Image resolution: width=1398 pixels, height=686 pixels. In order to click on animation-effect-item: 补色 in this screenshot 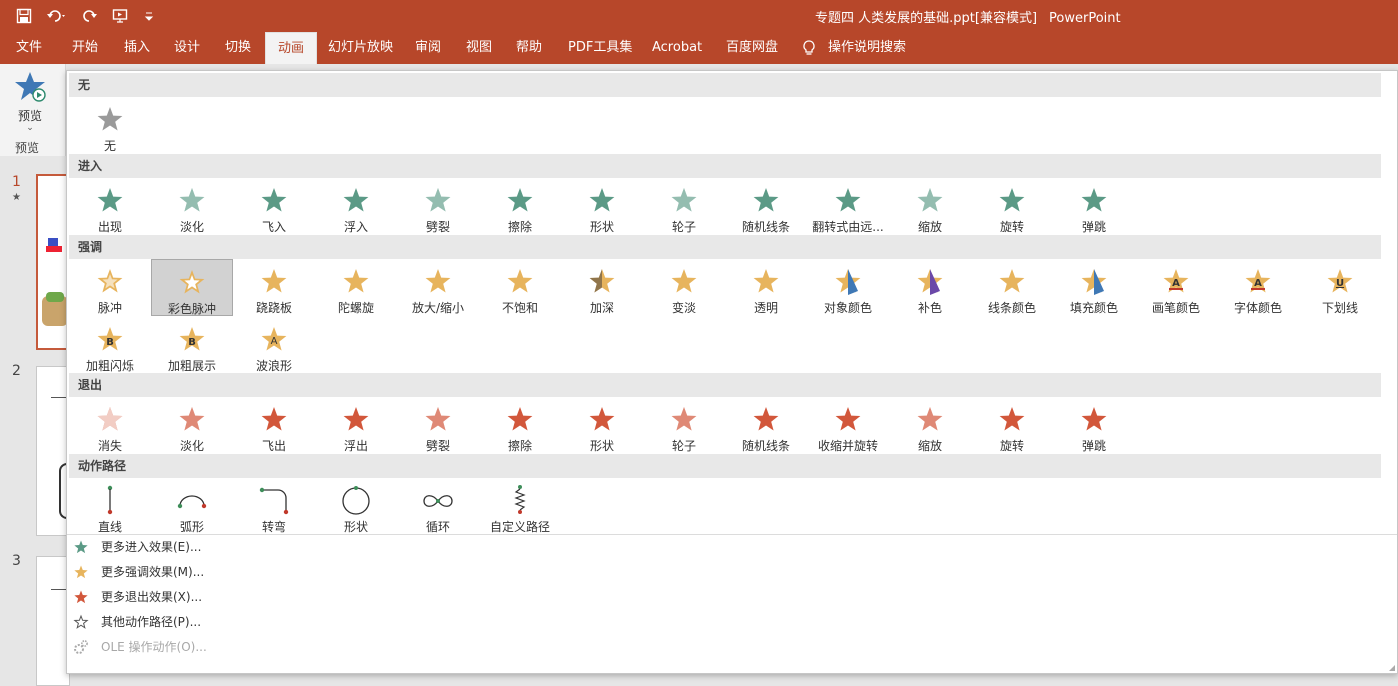, I will do `click(930, 287)`.